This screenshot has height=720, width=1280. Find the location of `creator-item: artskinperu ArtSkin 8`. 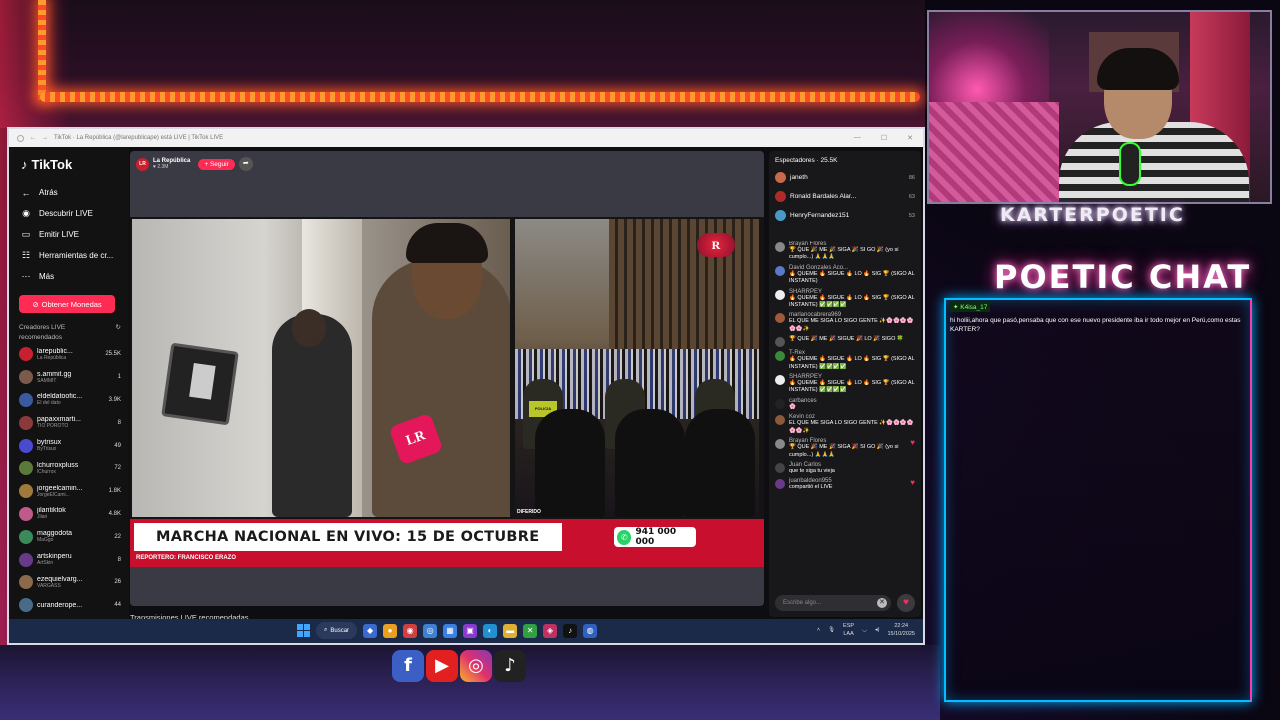

creator-item: artskinperu ArtSkin 8 is located at coordinates (69, 559).